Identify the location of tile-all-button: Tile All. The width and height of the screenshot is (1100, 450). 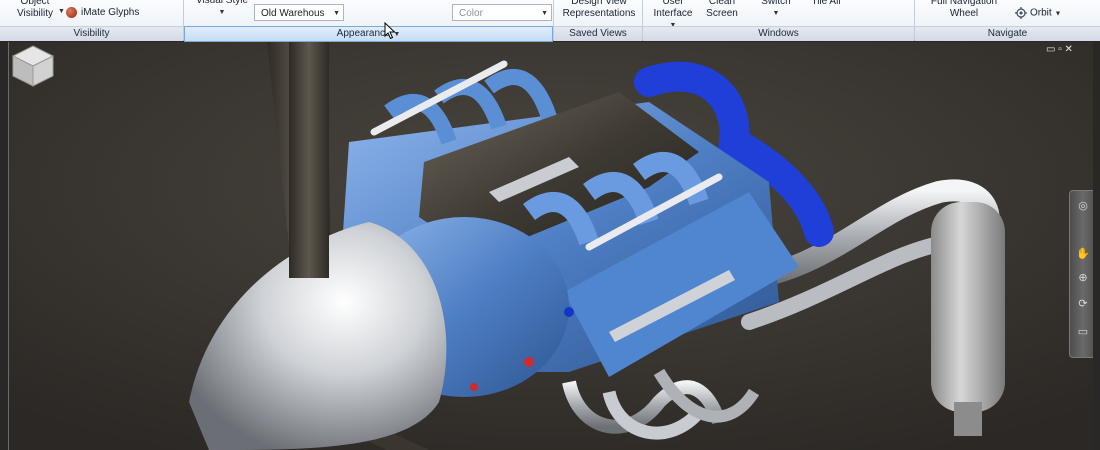
(826, 4).